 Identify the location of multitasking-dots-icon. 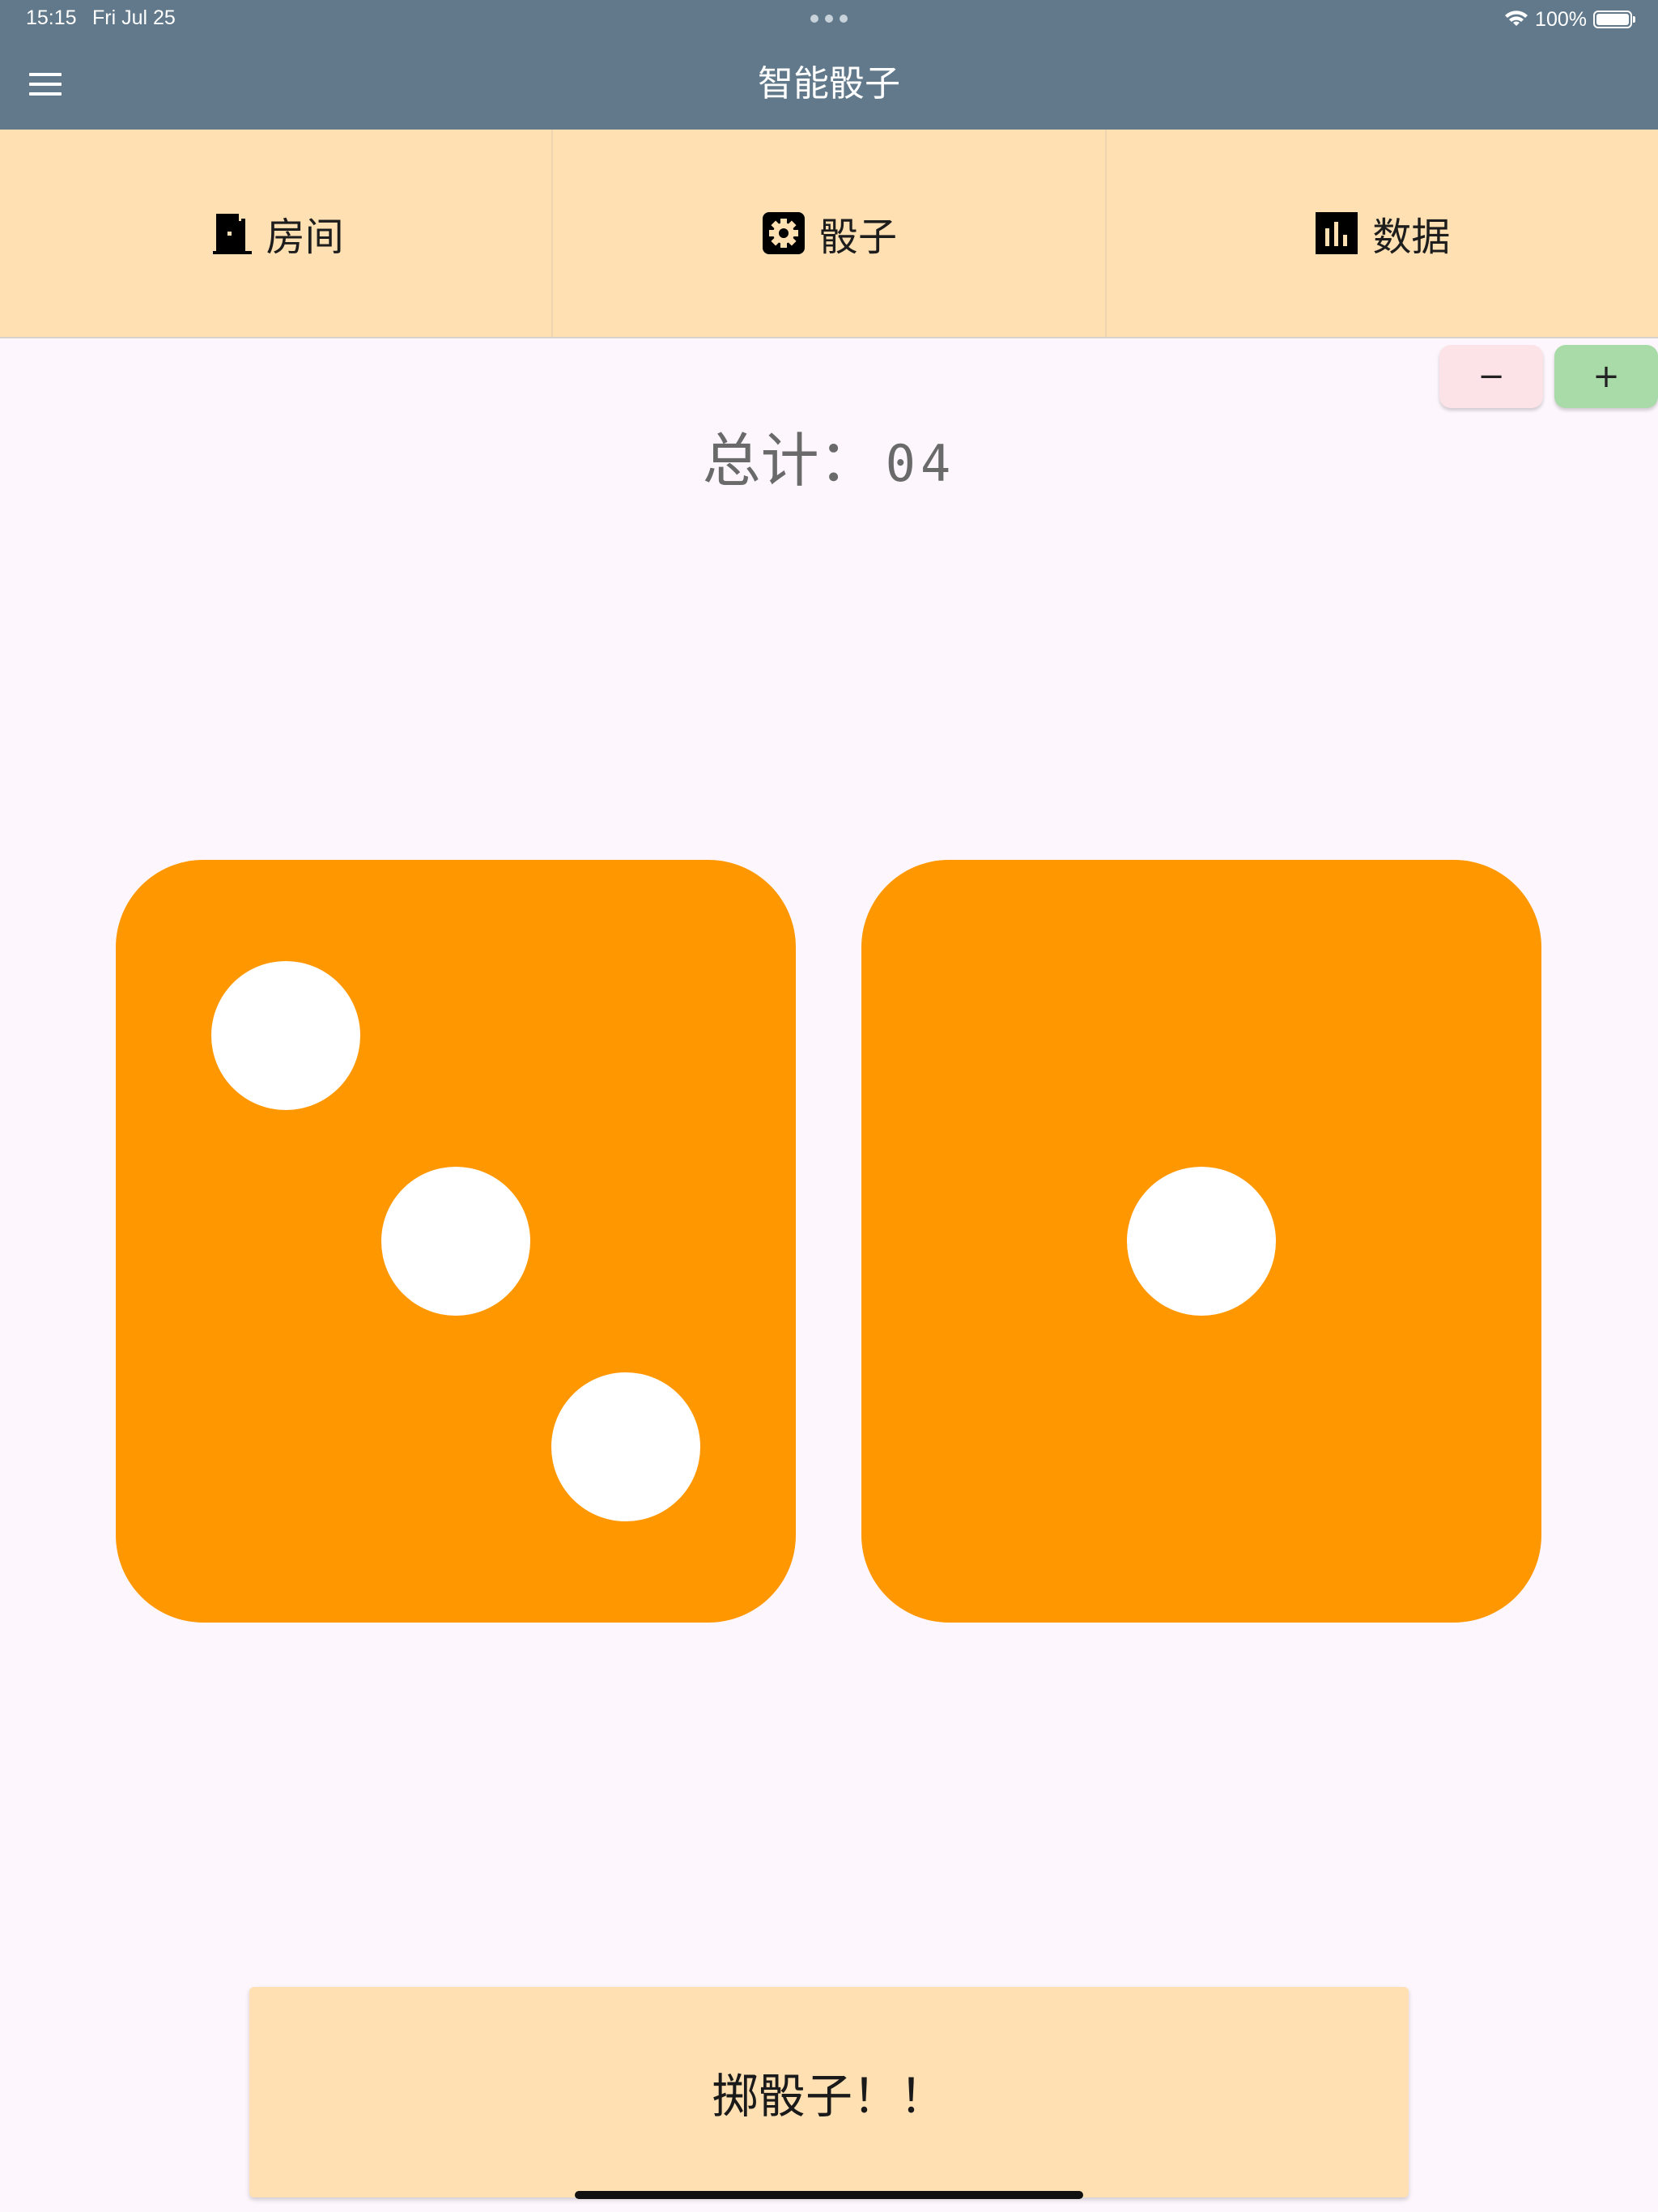
(829, 19).